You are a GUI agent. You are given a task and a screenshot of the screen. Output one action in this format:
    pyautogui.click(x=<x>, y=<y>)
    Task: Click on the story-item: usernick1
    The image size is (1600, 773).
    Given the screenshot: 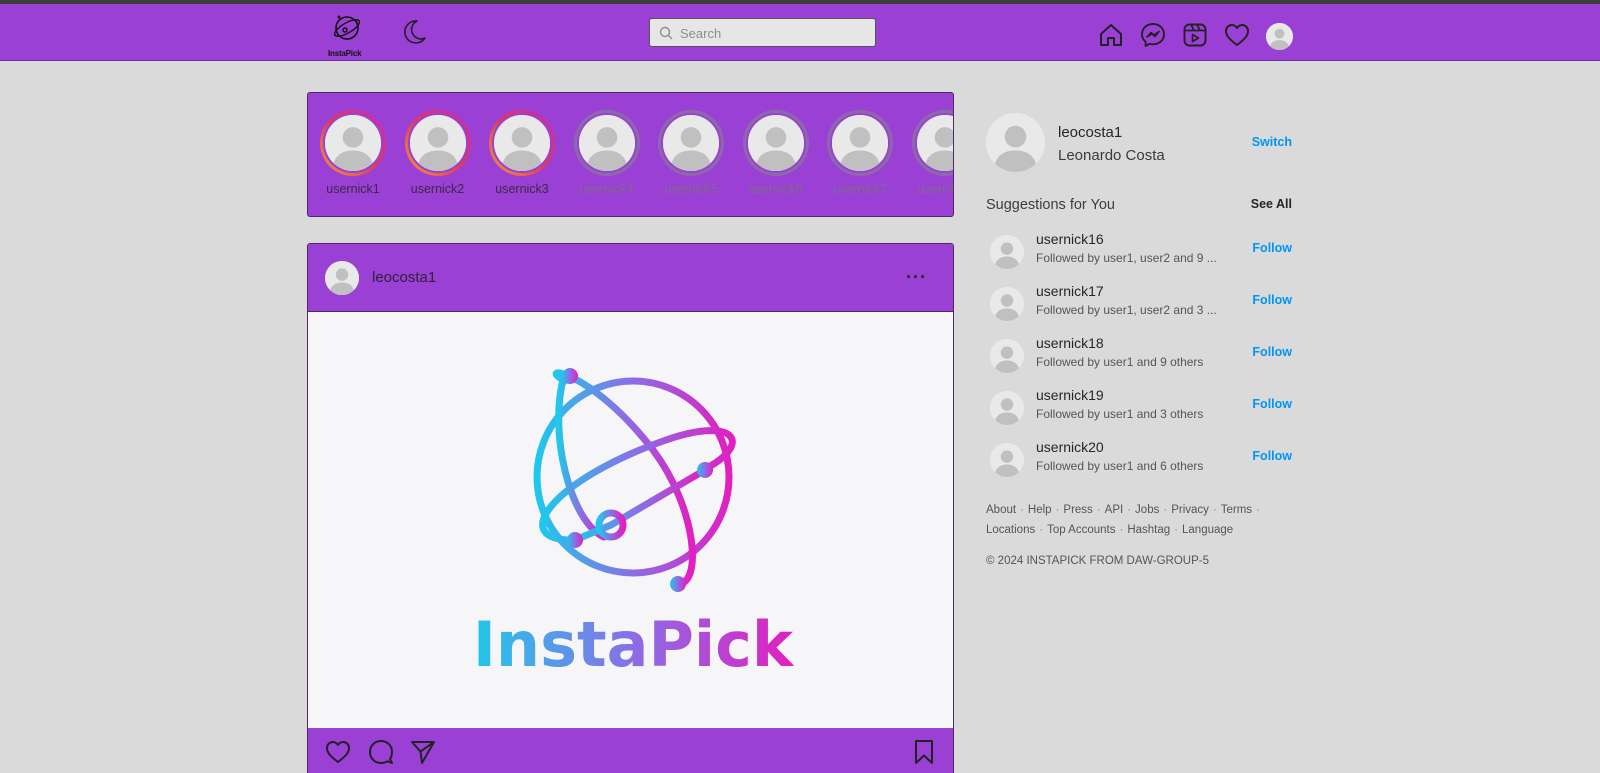 What is the action you would take?
    pyautogui.click(x=353, y=153)
    